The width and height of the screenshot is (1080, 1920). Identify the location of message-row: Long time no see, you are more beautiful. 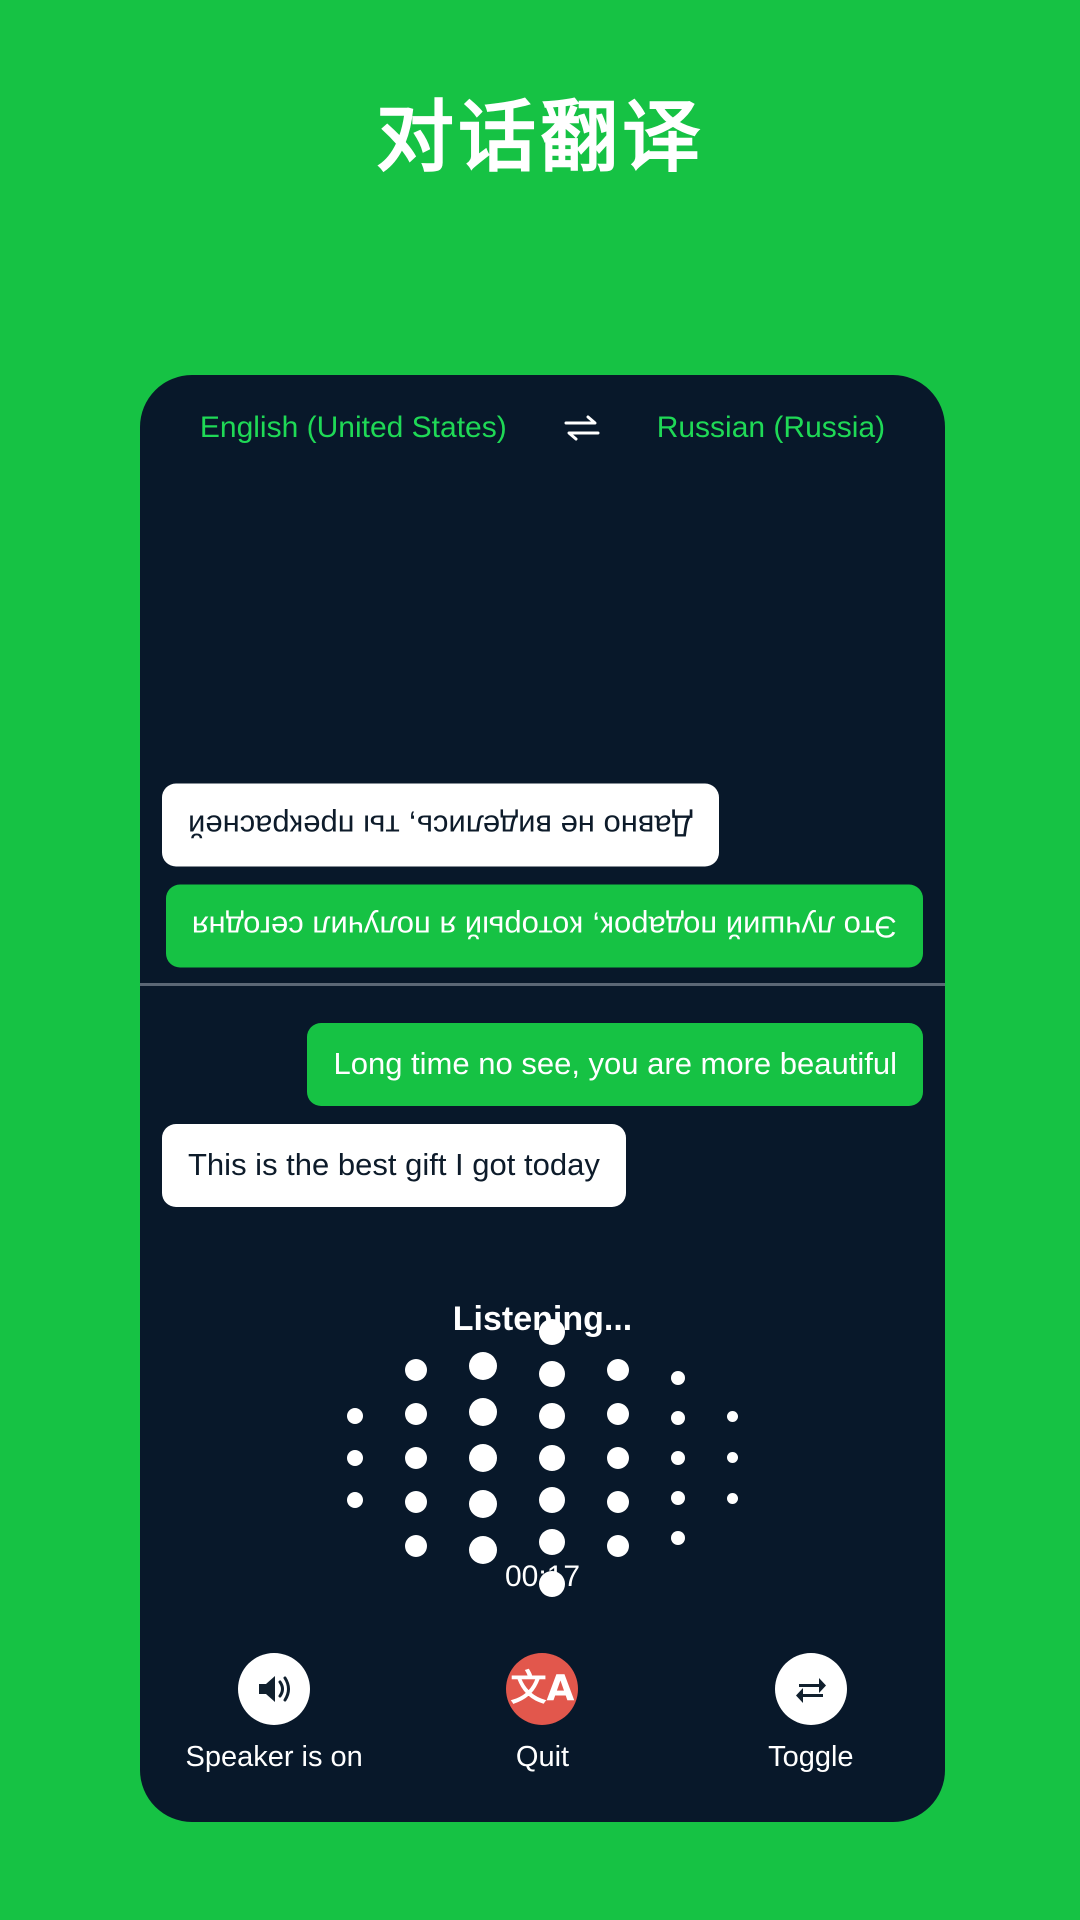
(542, 1064).